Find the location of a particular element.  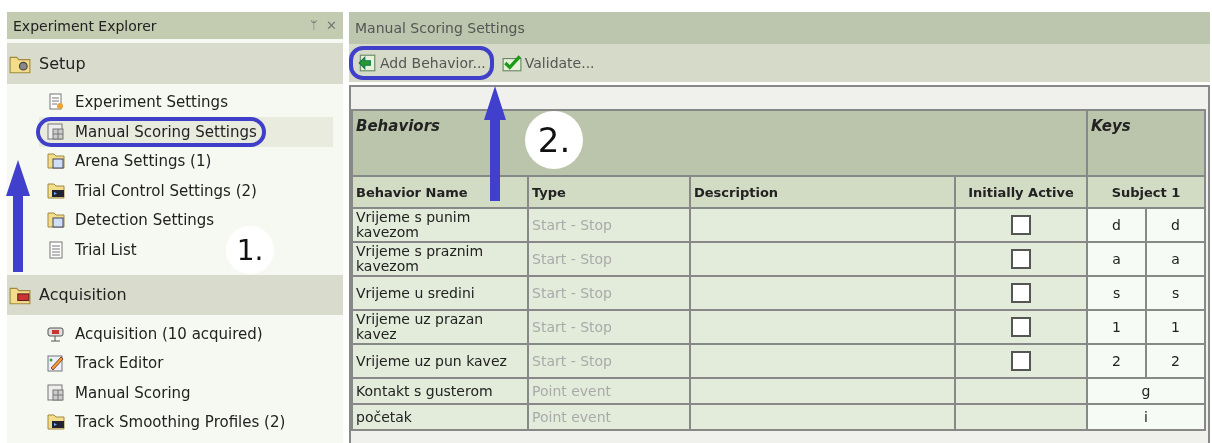

check-icon is located at coordinates (511, 63).